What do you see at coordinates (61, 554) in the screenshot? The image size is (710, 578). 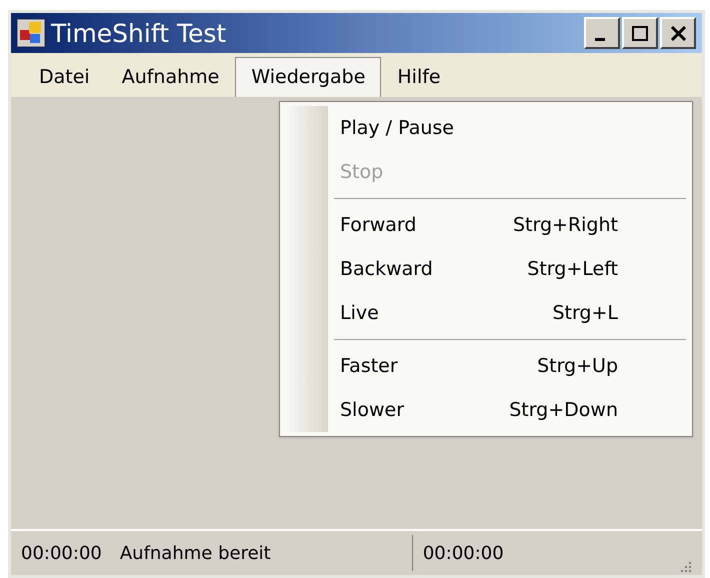 I see `status-time: 00:00:00` at bounding box center [61, 554].